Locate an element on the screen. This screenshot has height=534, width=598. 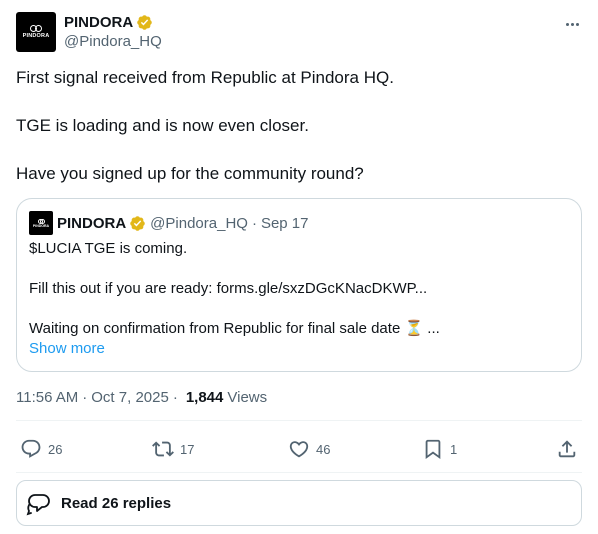
tweet-date: Oct 7, 2025 is located at coordinates (130, 397).